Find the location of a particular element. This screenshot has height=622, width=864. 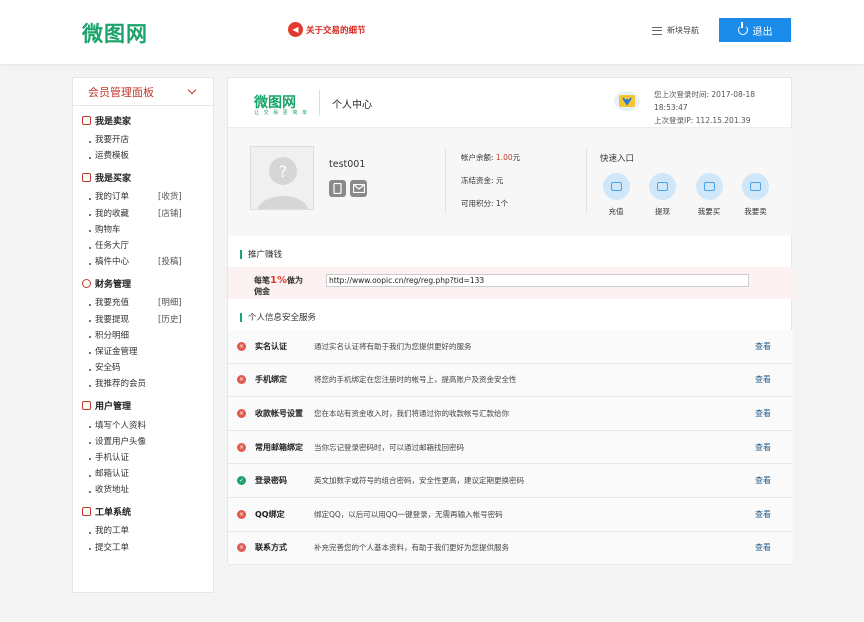

sidebar-item-extra-link: [投稿] is located at coordinates (170, 261).